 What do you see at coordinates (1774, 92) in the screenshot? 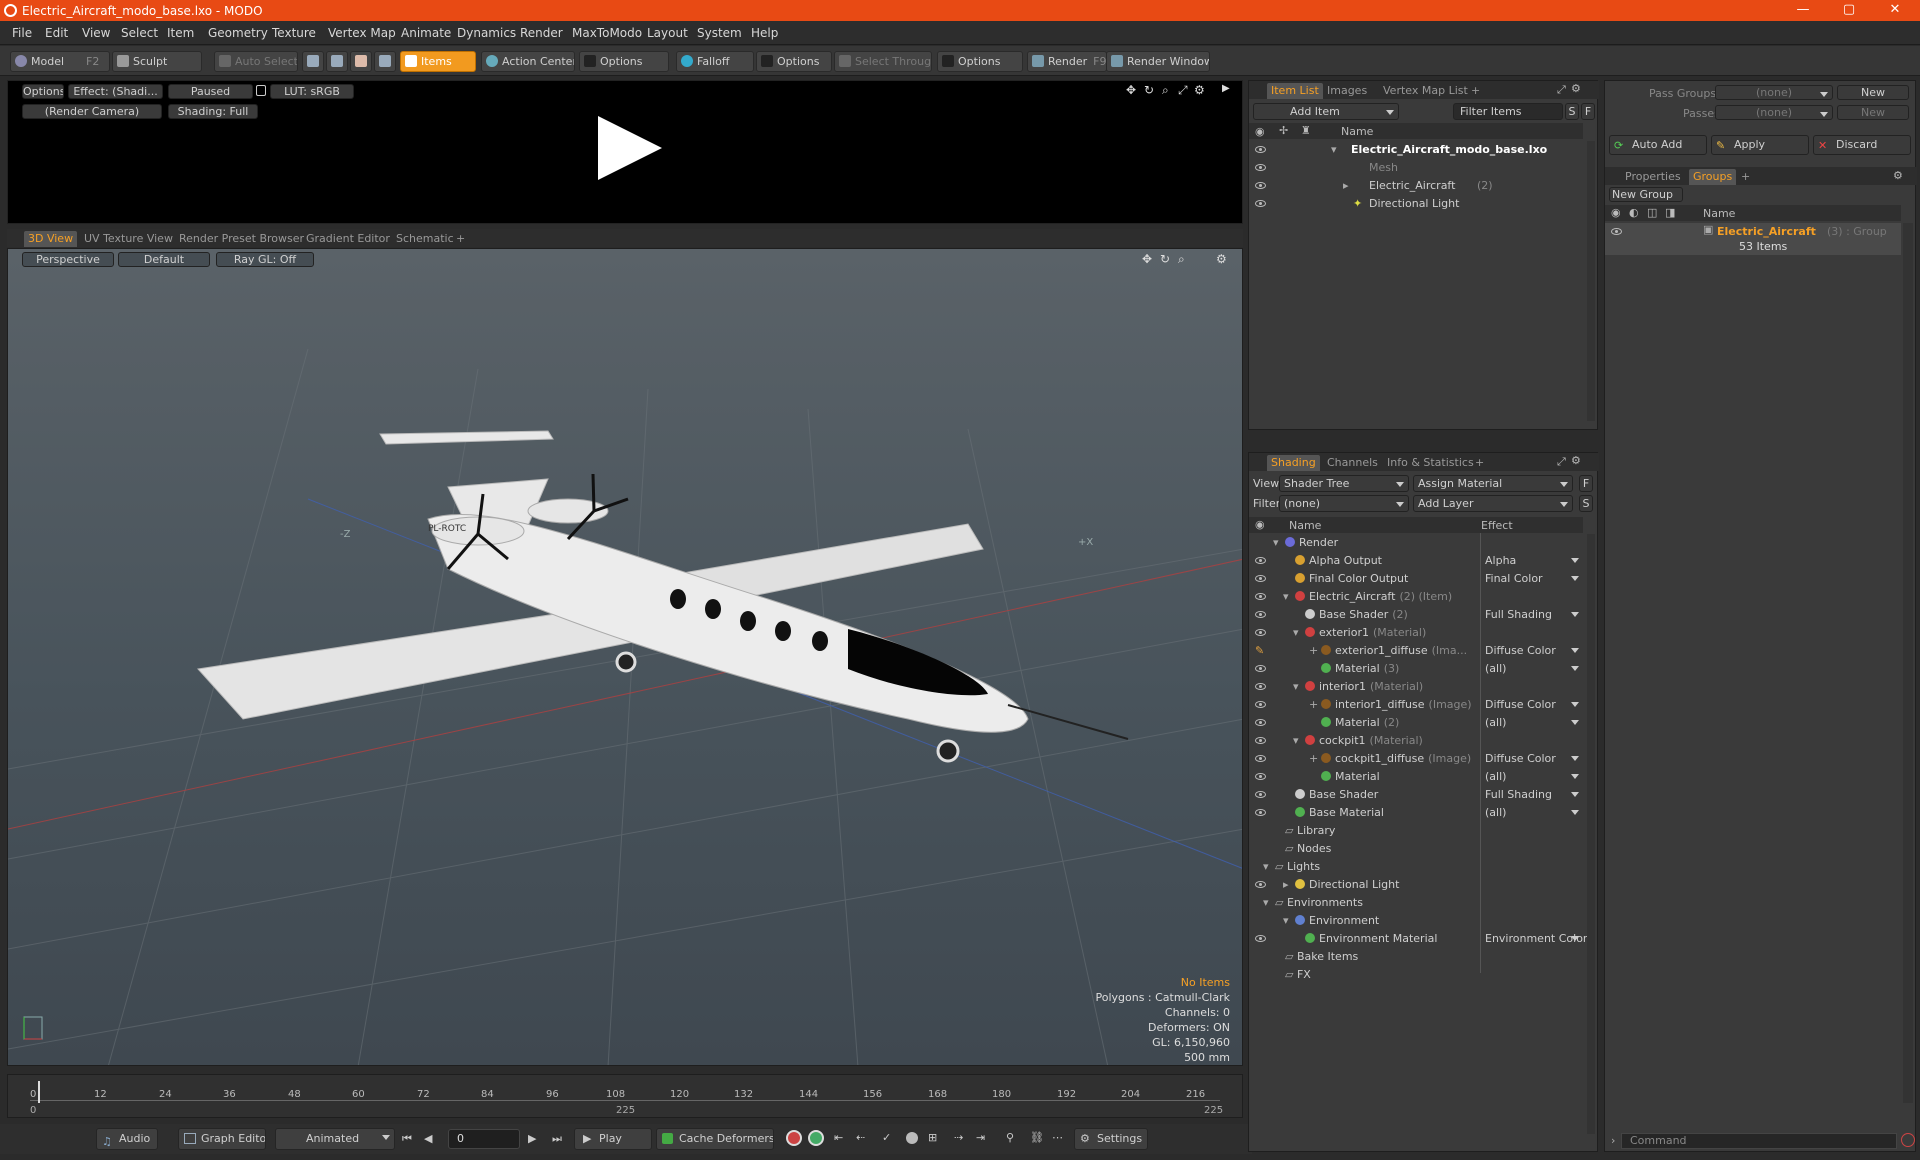
I see `pass-groups-dropdown: (none)` at bounding box center [1774, 92].